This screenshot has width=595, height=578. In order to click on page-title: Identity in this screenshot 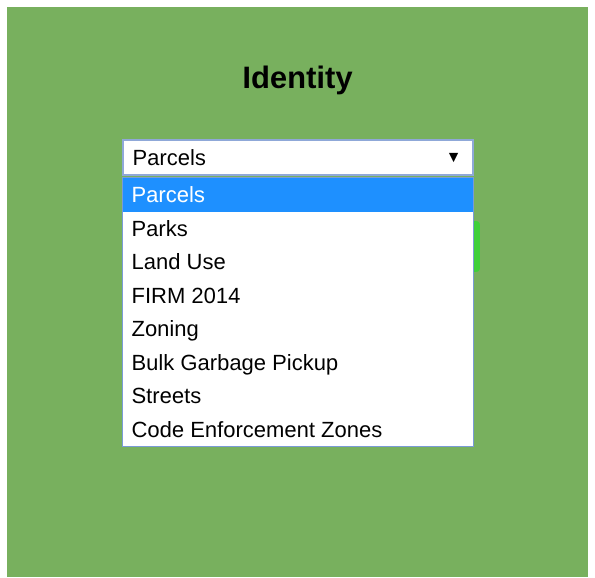, I will do `click(297, 78)`.